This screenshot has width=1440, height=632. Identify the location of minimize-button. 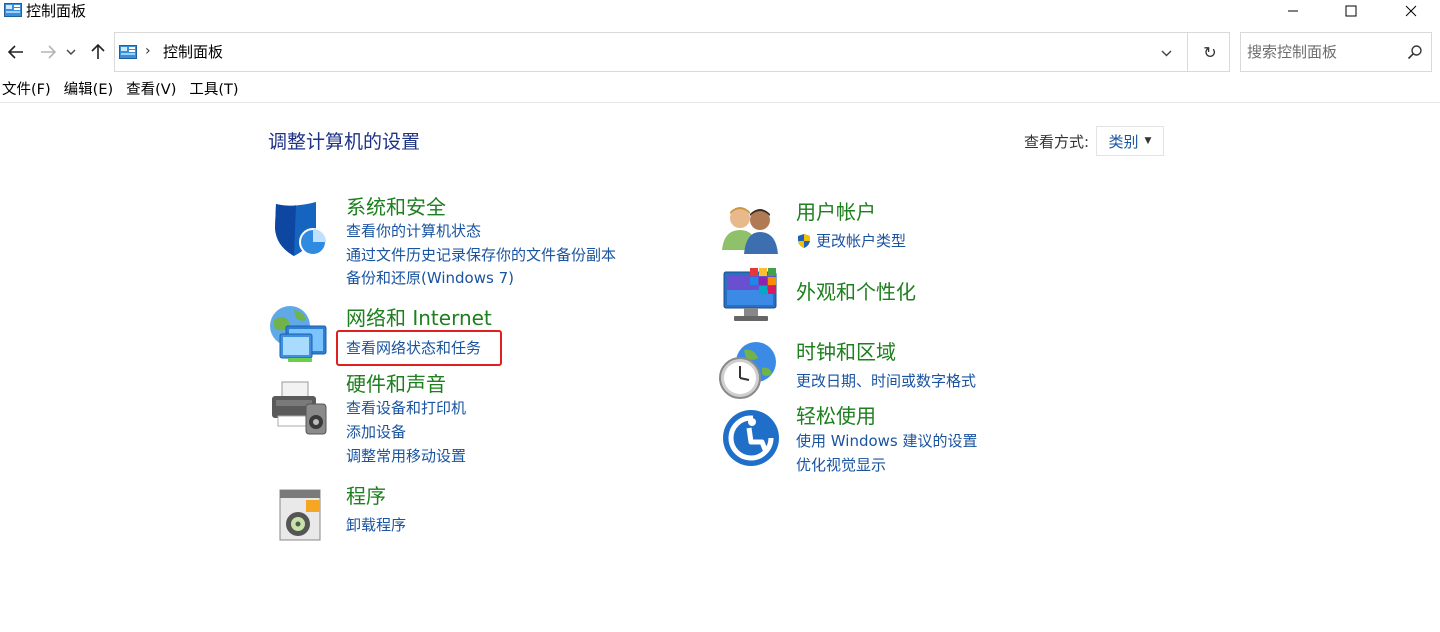
(1293, 11).